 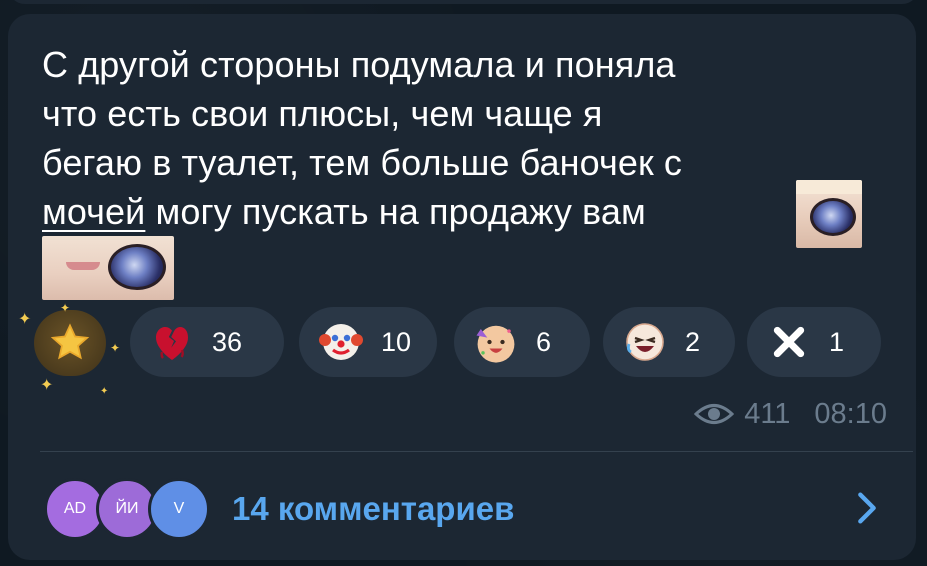 I want to click on reaction-count: 2, so click(x=693, y=341).